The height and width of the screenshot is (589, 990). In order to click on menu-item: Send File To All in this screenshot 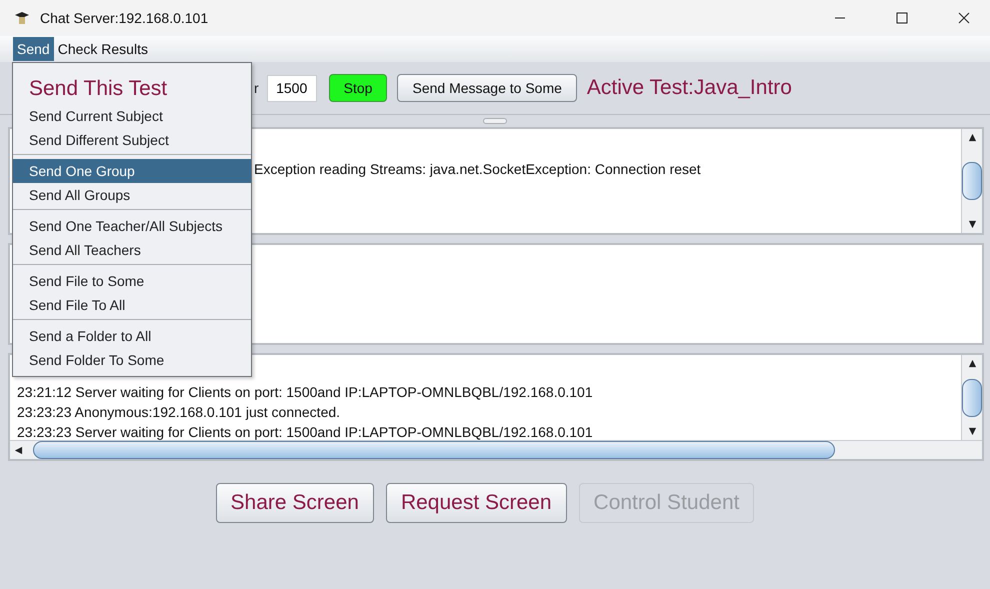, I will do `click(132, 305)`.